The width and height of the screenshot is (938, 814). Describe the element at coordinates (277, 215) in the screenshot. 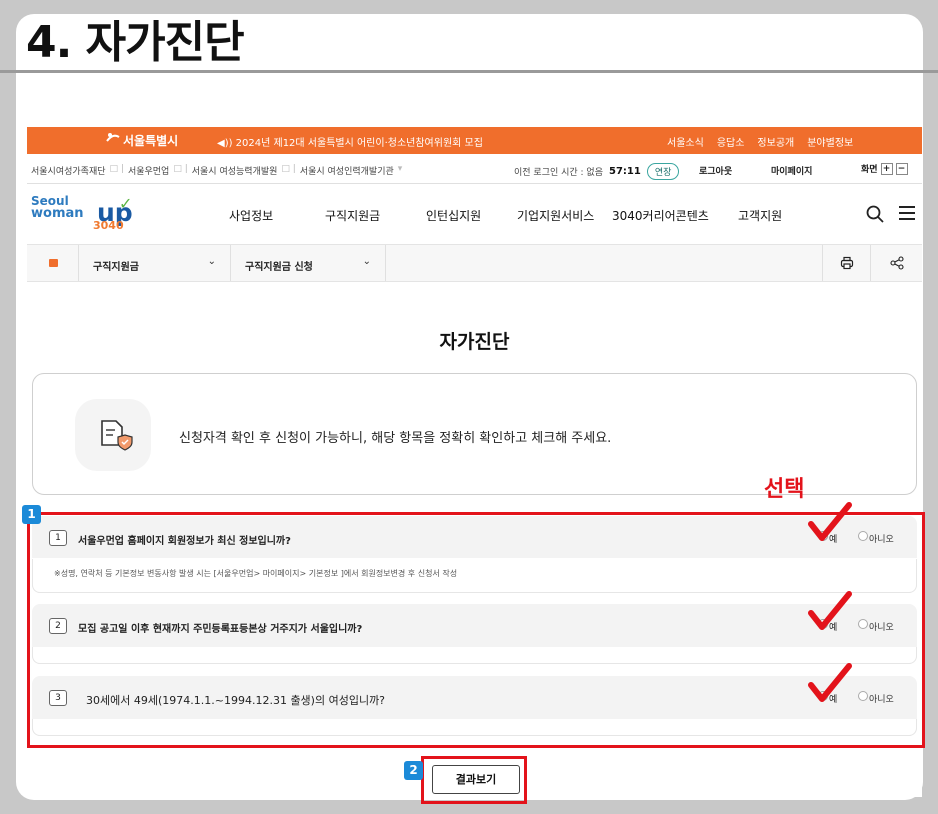

I see `menu-business-info: 사업정보` at that location.